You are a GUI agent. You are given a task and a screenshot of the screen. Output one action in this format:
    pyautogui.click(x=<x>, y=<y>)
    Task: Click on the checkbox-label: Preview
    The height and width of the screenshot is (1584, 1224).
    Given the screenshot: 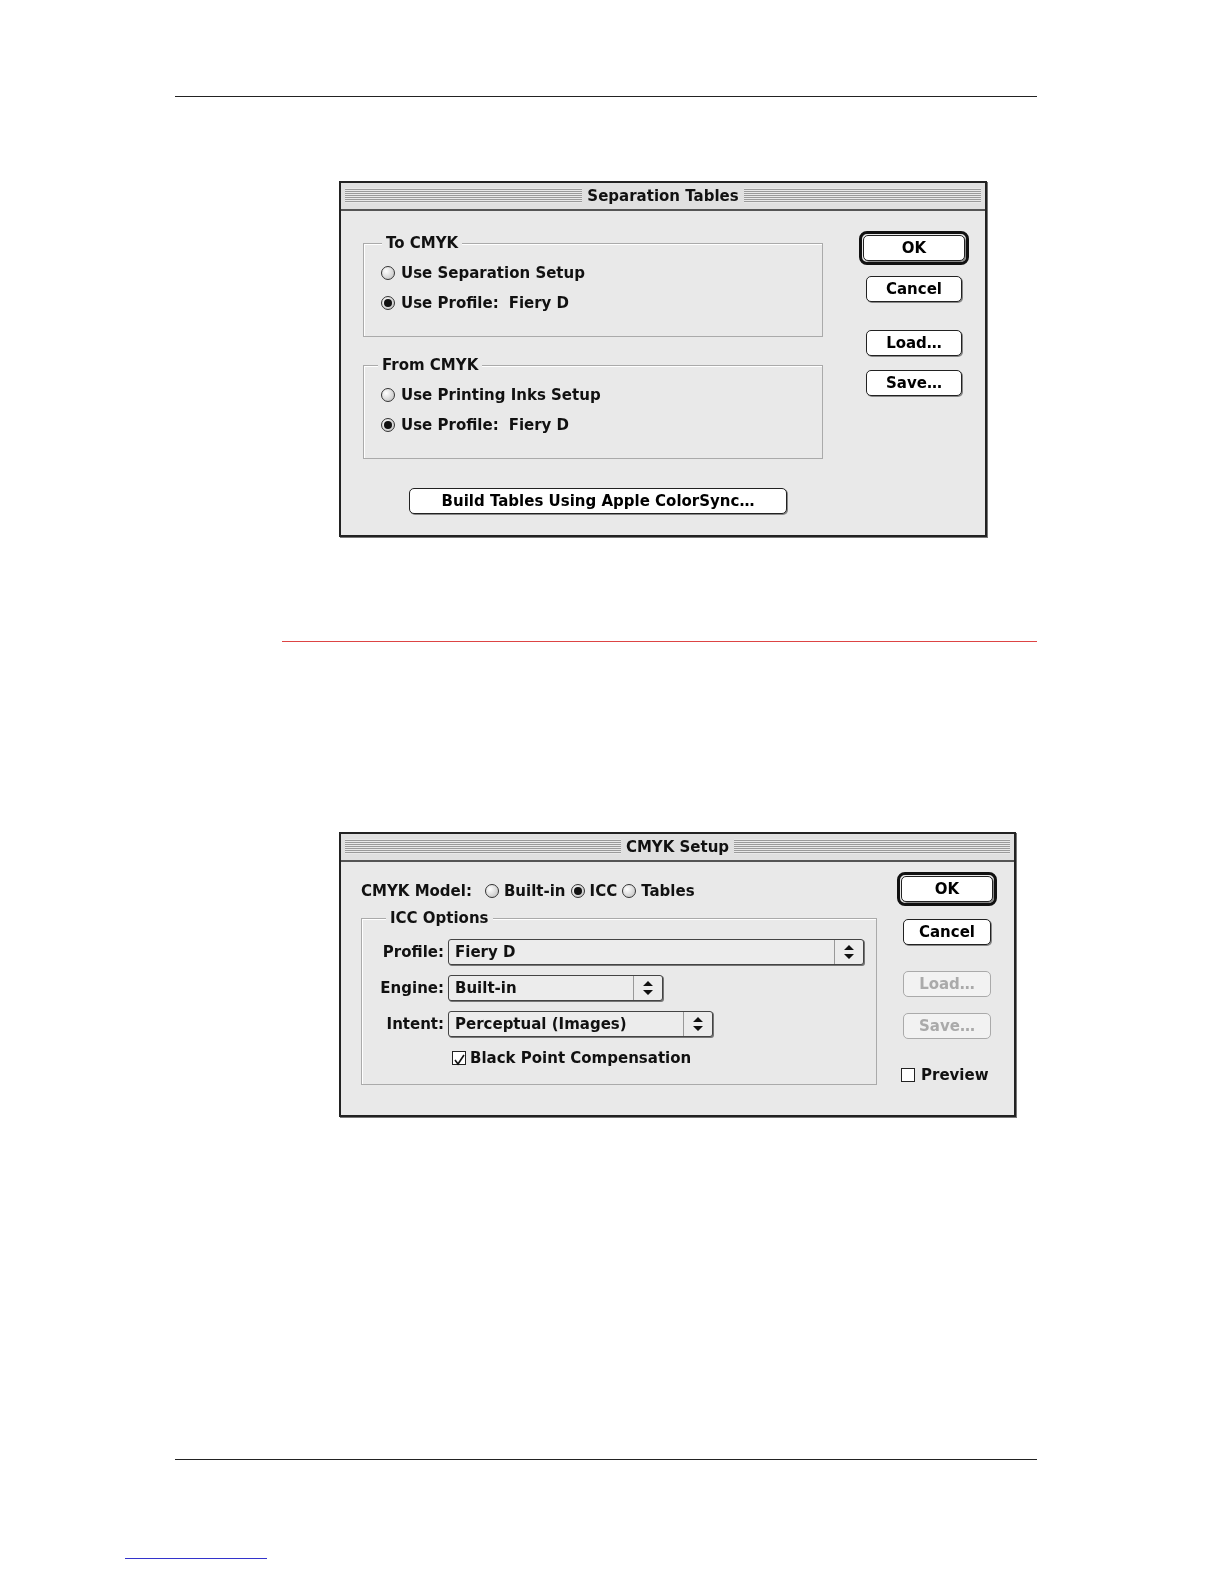 What is the action you would take?
    pyautogui.click(x=955, y=1075)
    